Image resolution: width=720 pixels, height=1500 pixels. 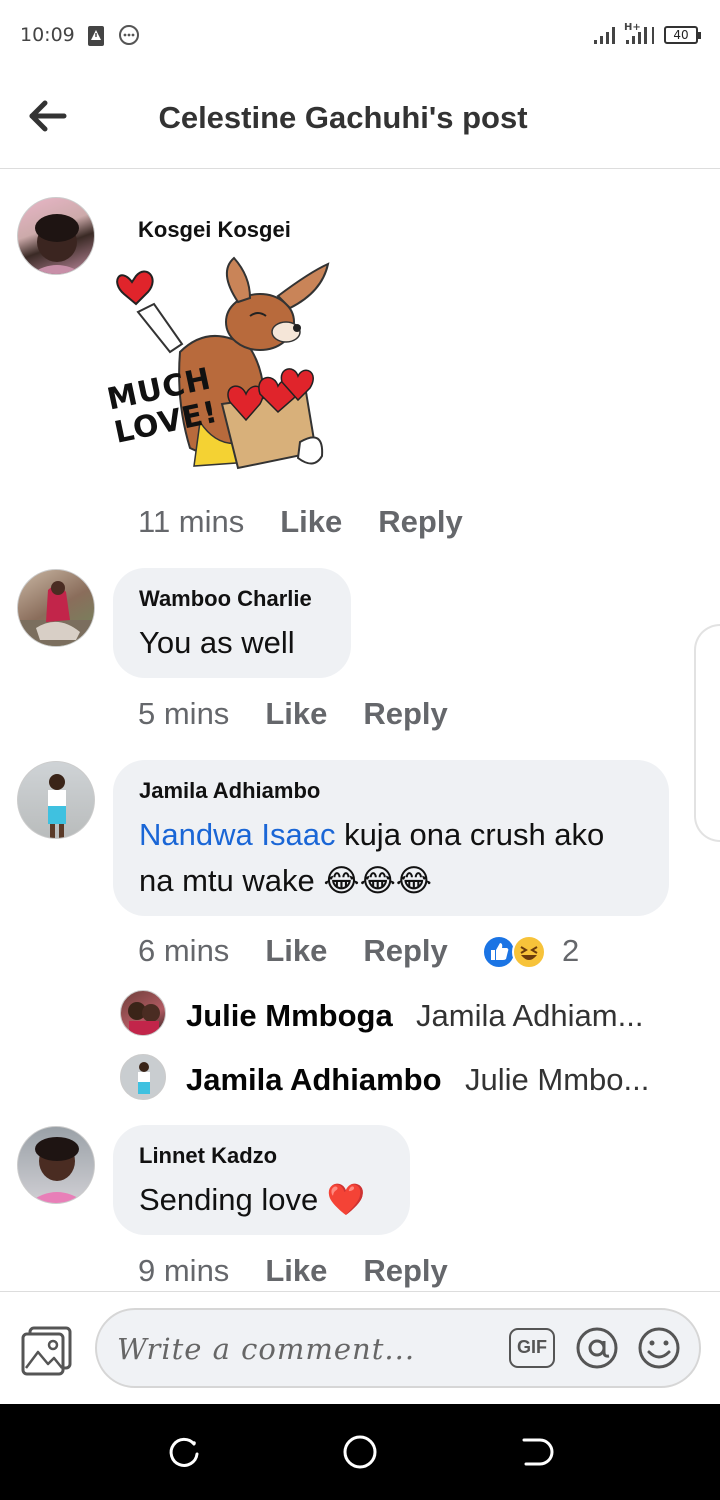 I want to click on comment-meta: 5 mins Like Reply, so click(x=311, y=714).